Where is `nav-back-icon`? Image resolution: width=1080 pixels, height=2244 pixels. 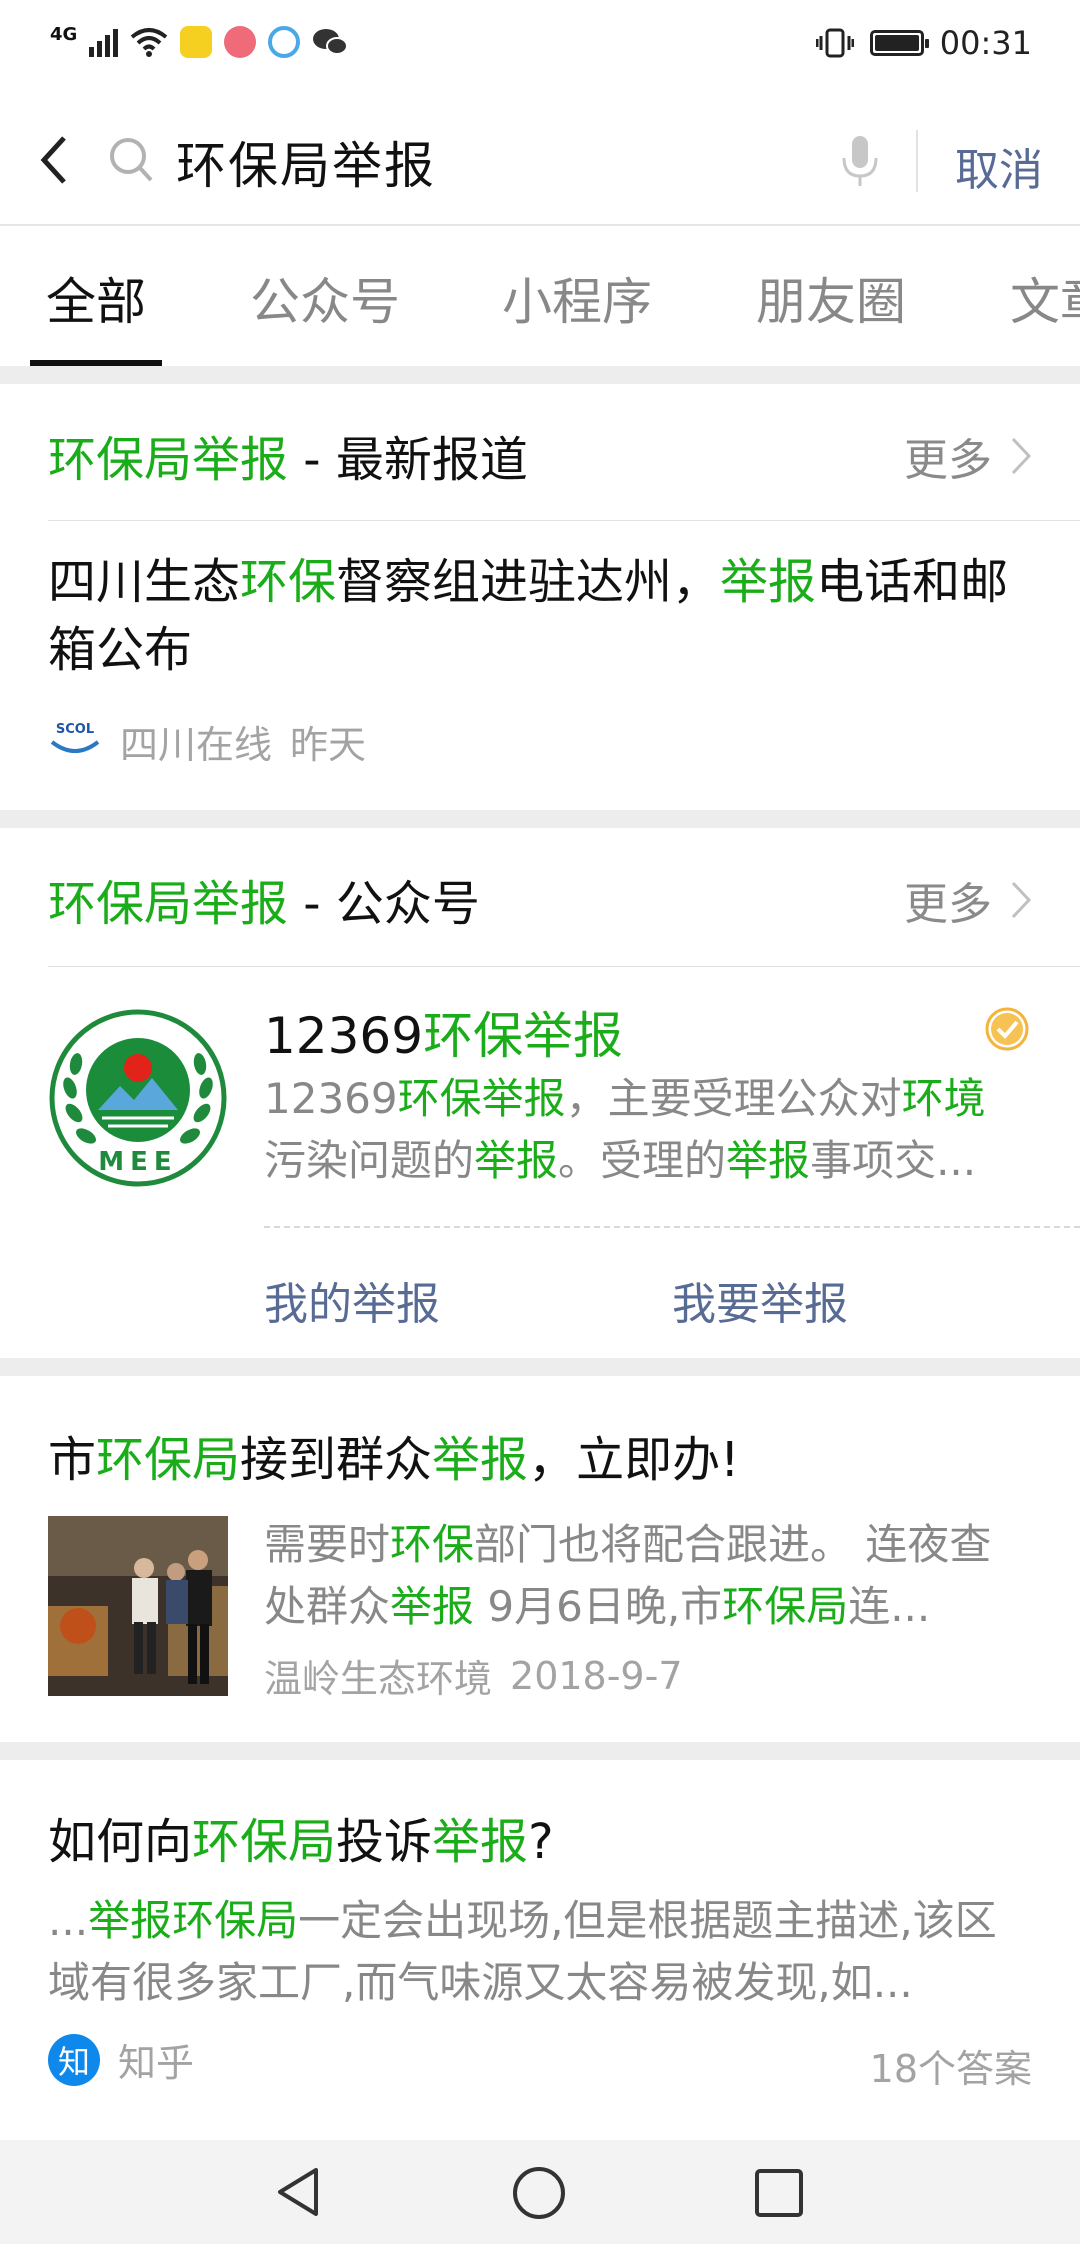
nav-back-icon is located at coordinates (298, 2192).